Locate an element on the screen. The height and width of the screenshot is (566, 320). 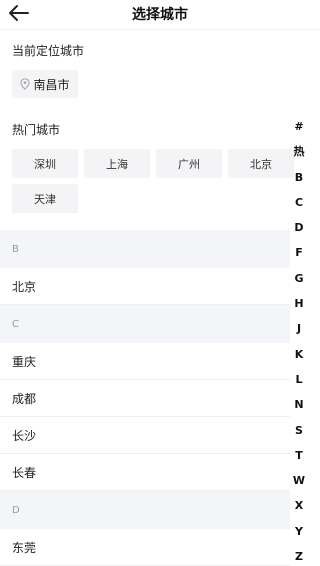
index-item-s: S is located at coordinates (299, 430).